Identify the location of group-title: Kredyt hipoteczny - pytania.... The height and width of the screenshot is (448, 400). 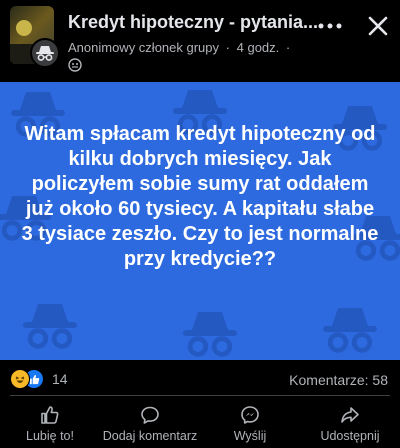
(203, 22).